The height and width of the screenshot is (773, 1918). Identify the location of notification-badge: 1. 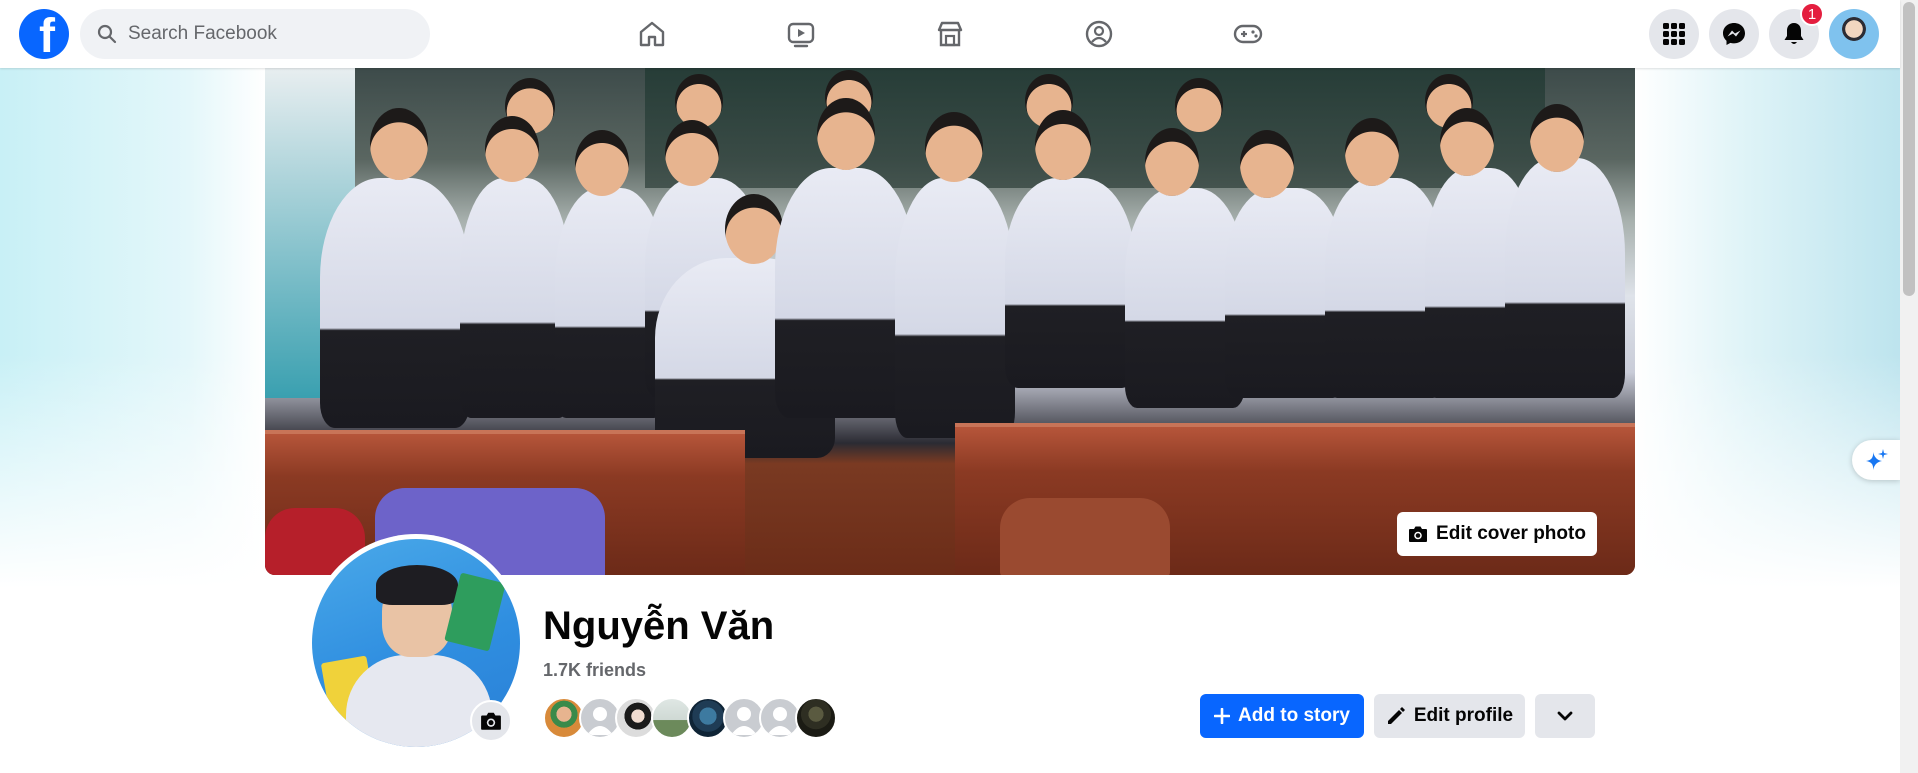
(1812, 14).